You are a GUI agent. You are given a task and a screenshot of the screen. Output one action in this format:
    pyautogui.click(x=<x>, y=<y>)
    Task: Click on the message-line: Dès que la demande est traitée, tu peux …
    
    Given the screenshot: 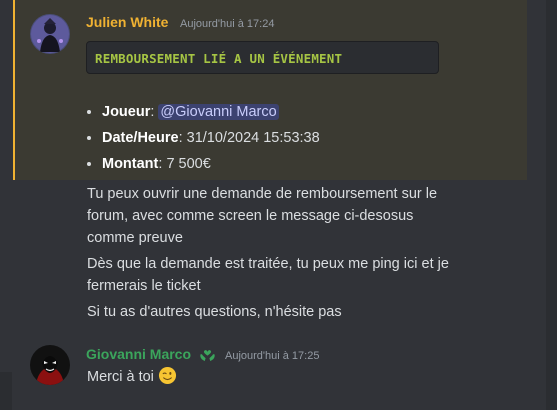 What is the action you would take?
    pyautogui.click(x=268, y=264)
    